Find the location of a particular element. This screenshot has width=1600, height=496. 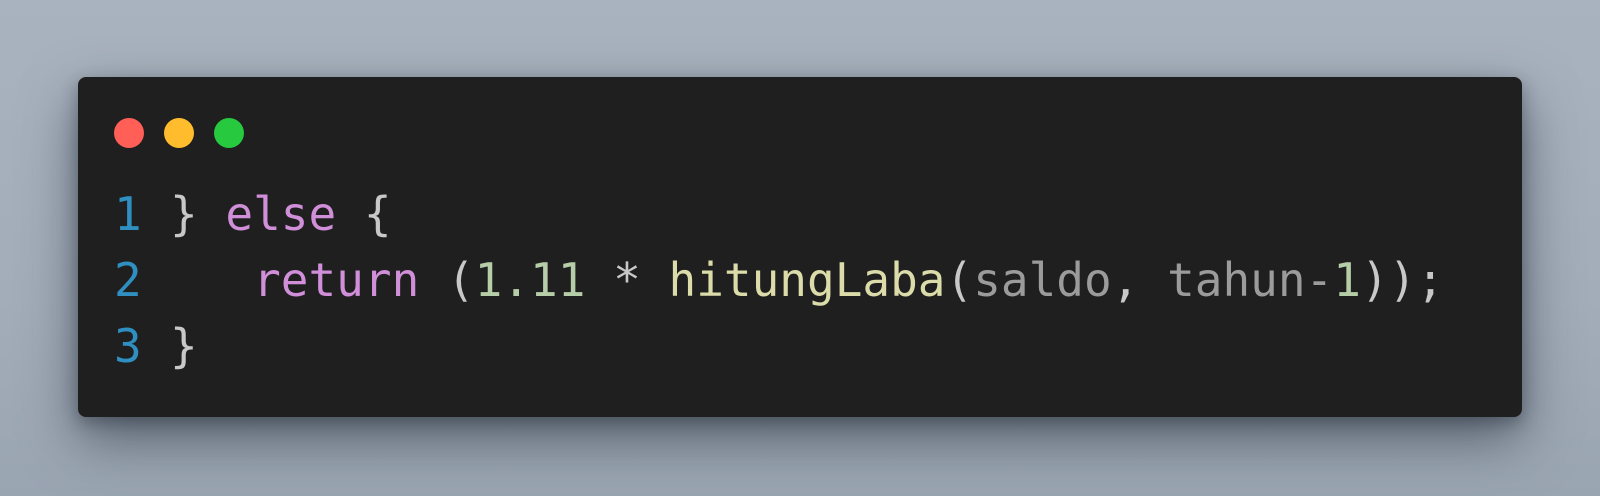

window-controls is located at coordinates (179, 133).